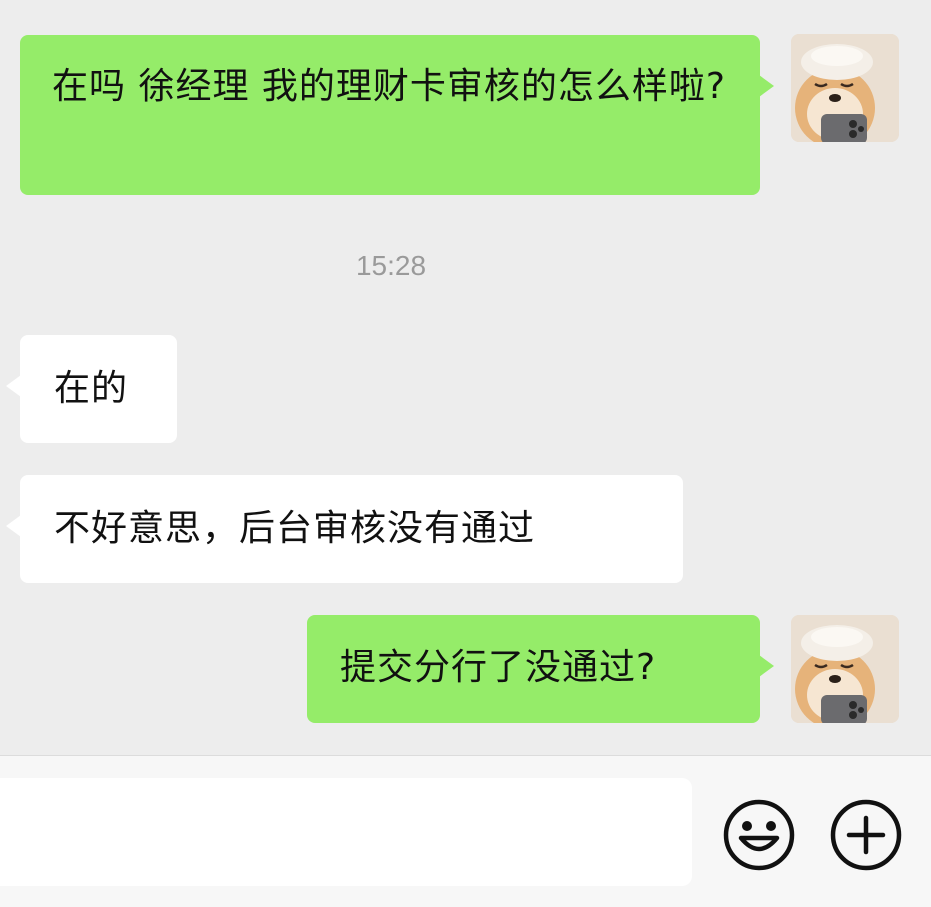 The width and height of the screenshot is (931, 907). I want to click on more-options-button, so click(866, 835).